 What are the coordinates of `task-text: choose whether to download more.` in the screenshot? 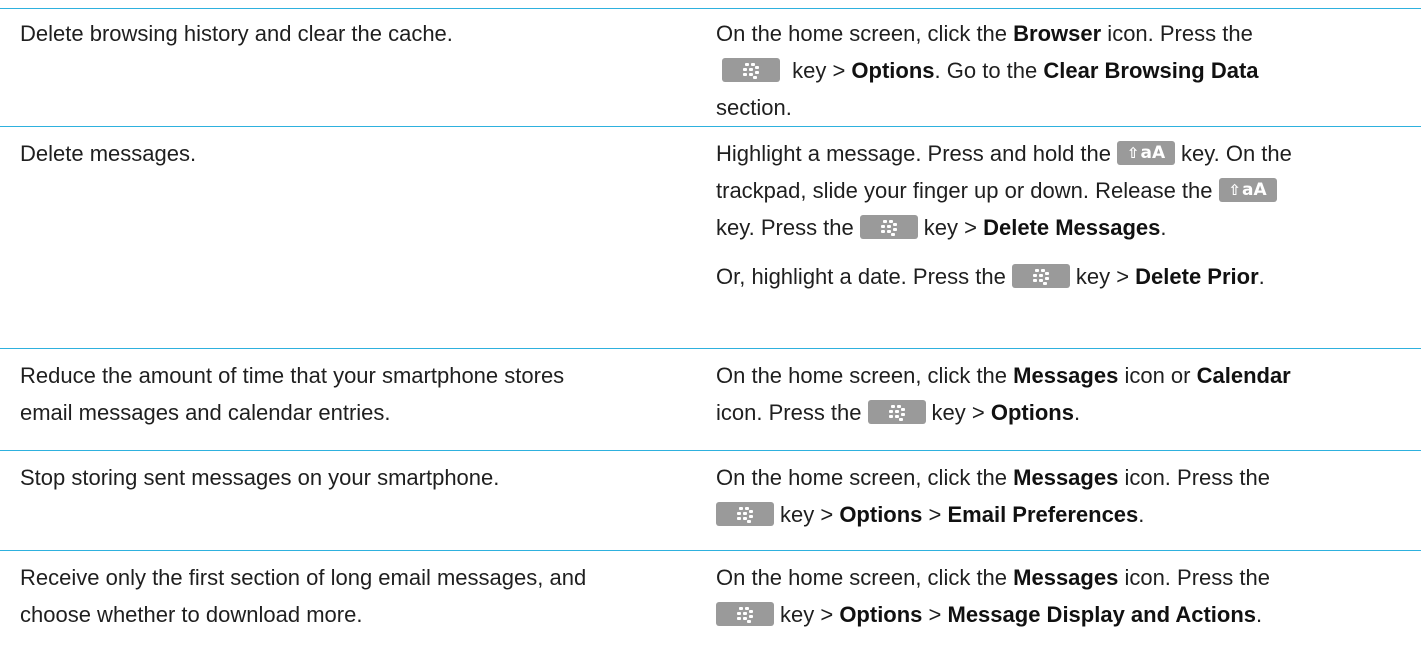 It's located at (191, 614).